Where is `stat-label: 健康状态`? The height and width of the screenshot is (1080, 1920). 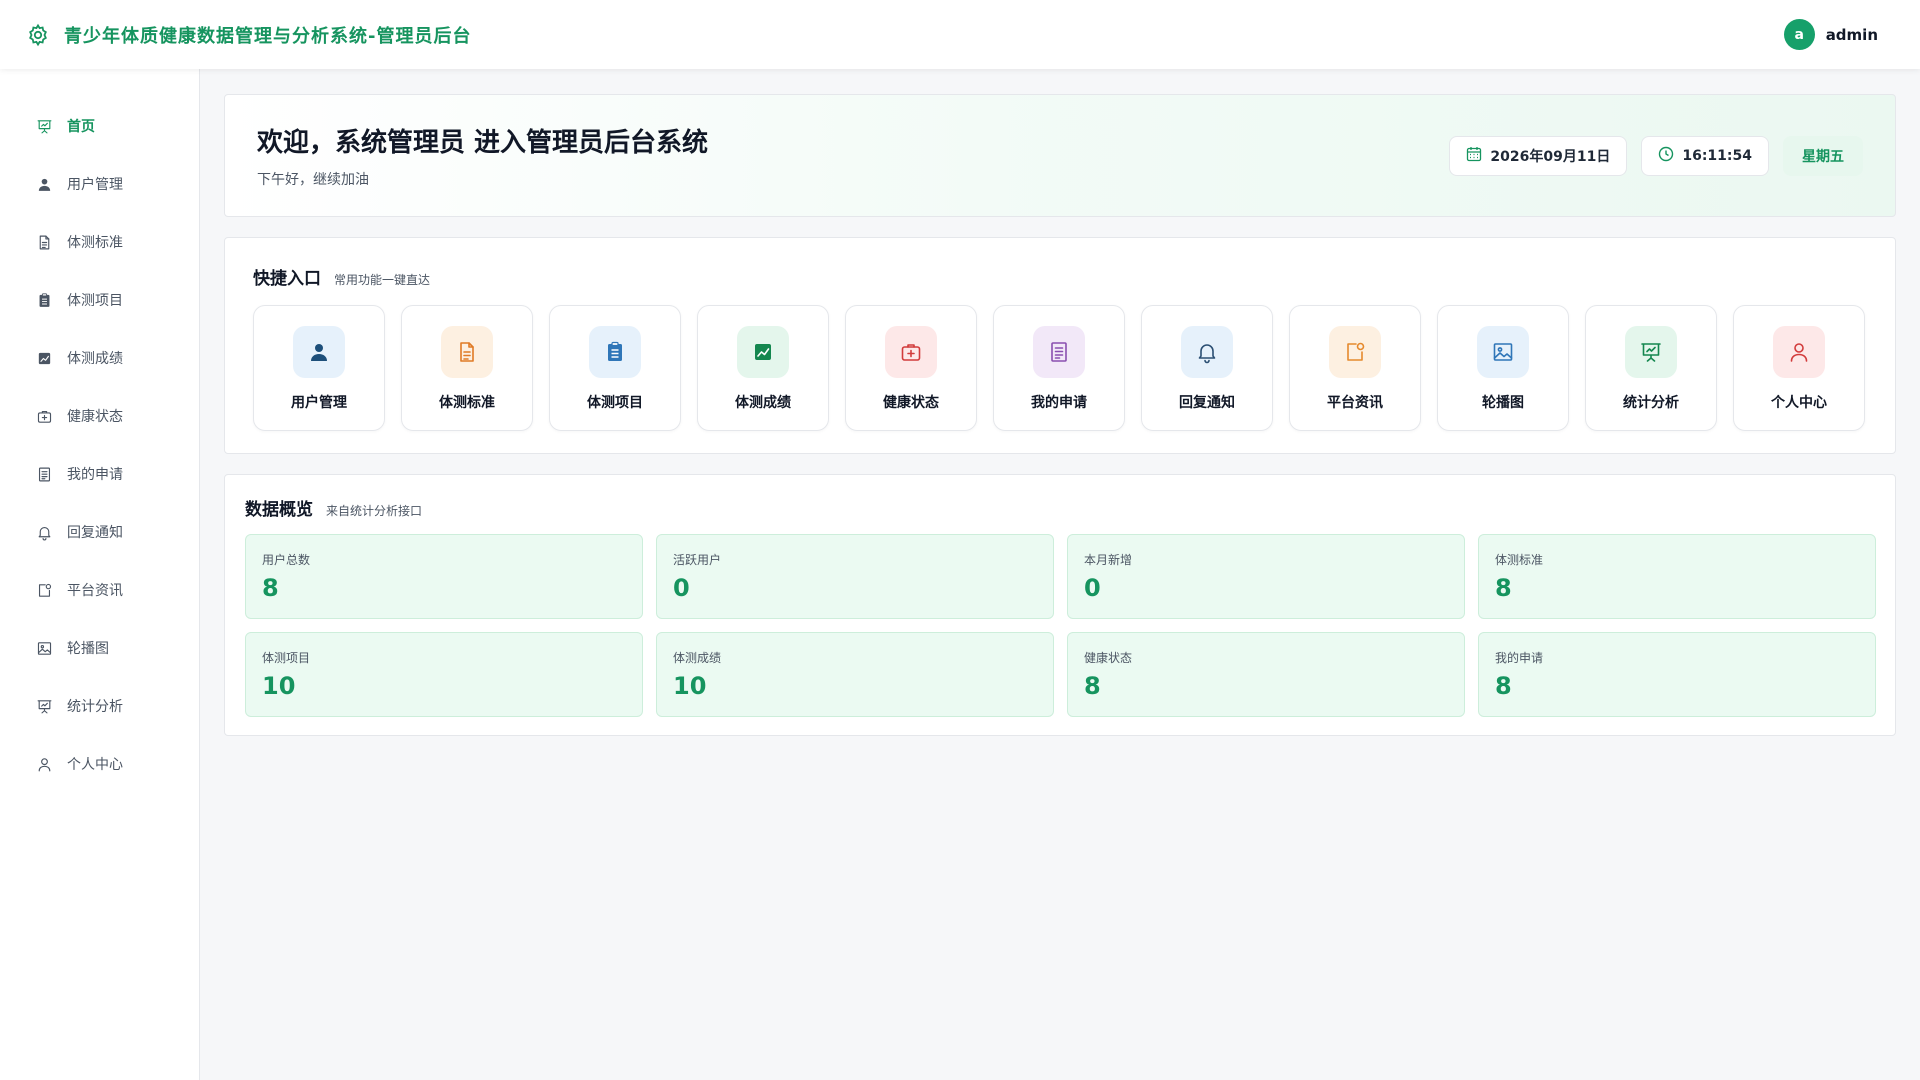
stat-label: 健康状态 is located at coordinates (1108, 658).